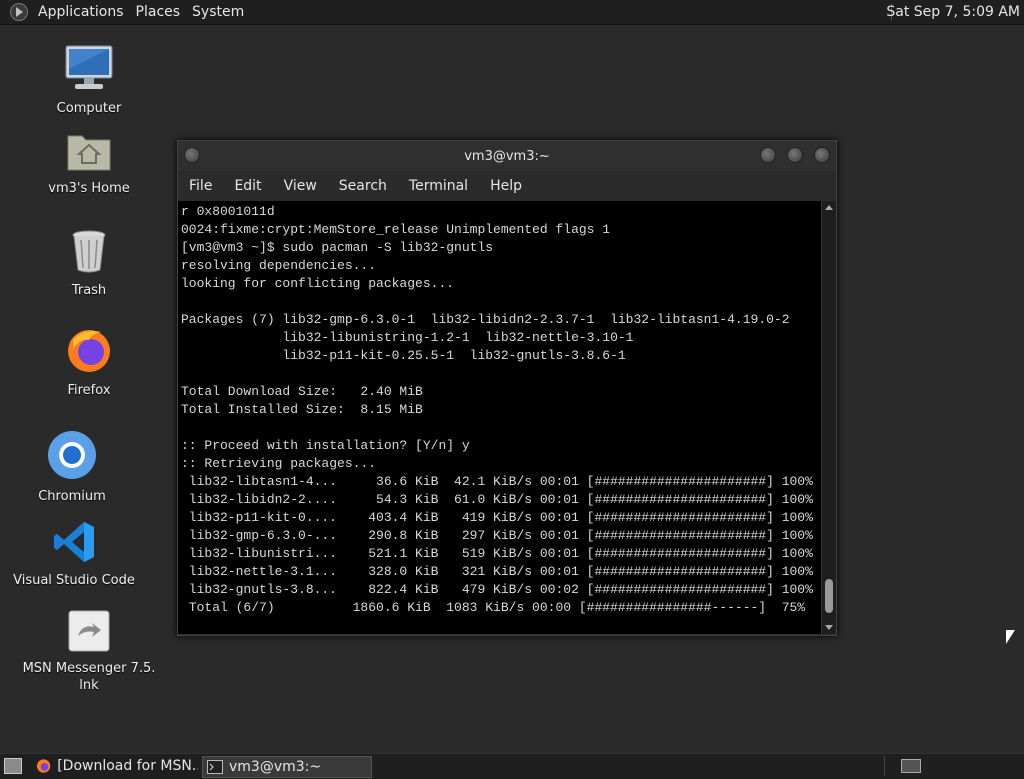 The height and width of the screenshot is (779, 1024). I want to click on menu-search: Search, so click(363, 186).